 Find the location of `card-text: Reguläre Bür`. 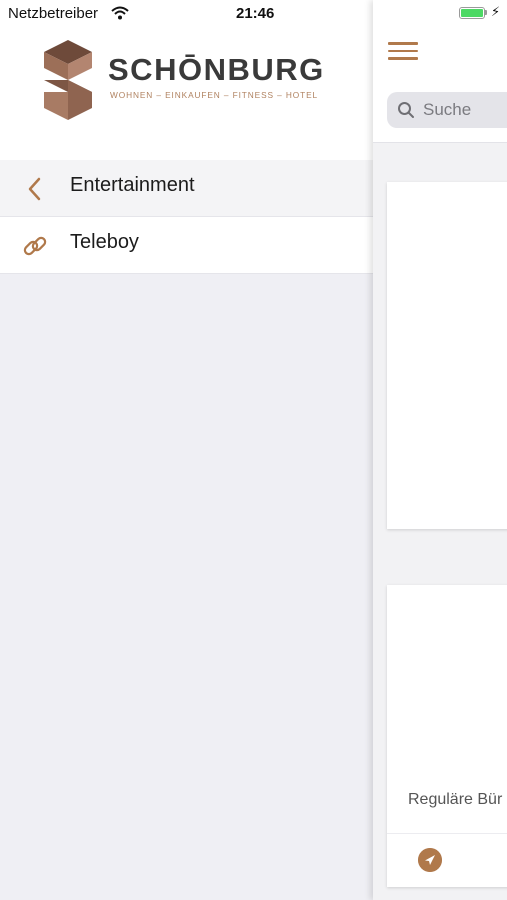

card-text: Reguläre Bür is located at coordinates (455, 799).